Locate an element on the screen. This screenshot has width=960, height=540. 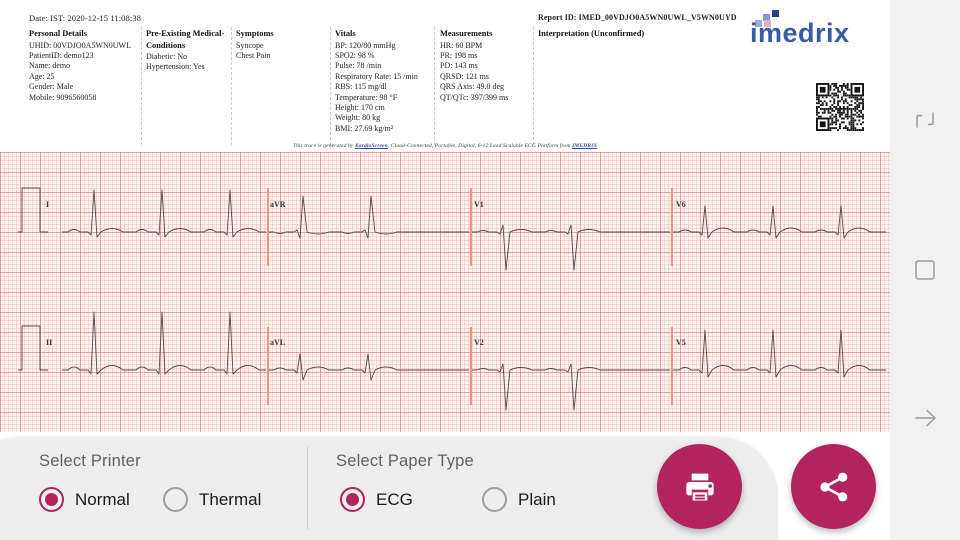
personal-gender: Gender: Male is located at coordinates (51, 87).